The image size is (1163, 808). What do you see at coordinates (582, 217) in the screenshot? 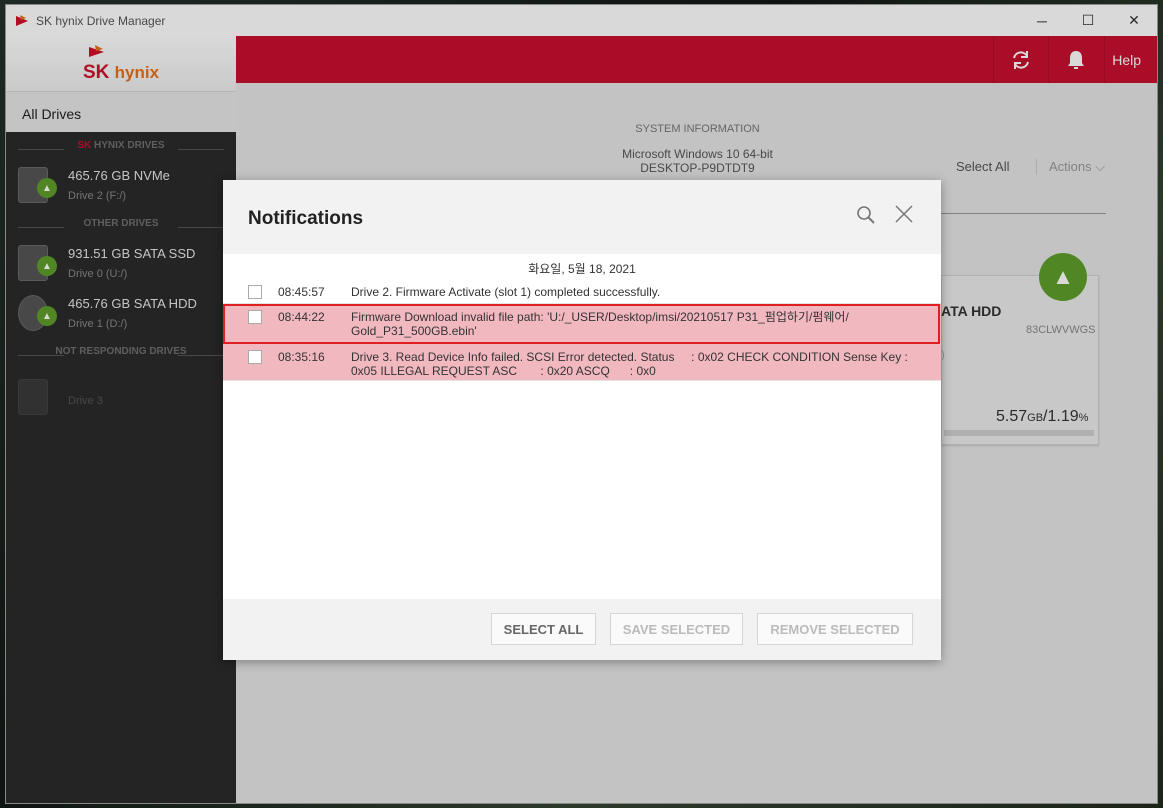
I see `dialog-header: Notifications` at bounding box center [582, 217].